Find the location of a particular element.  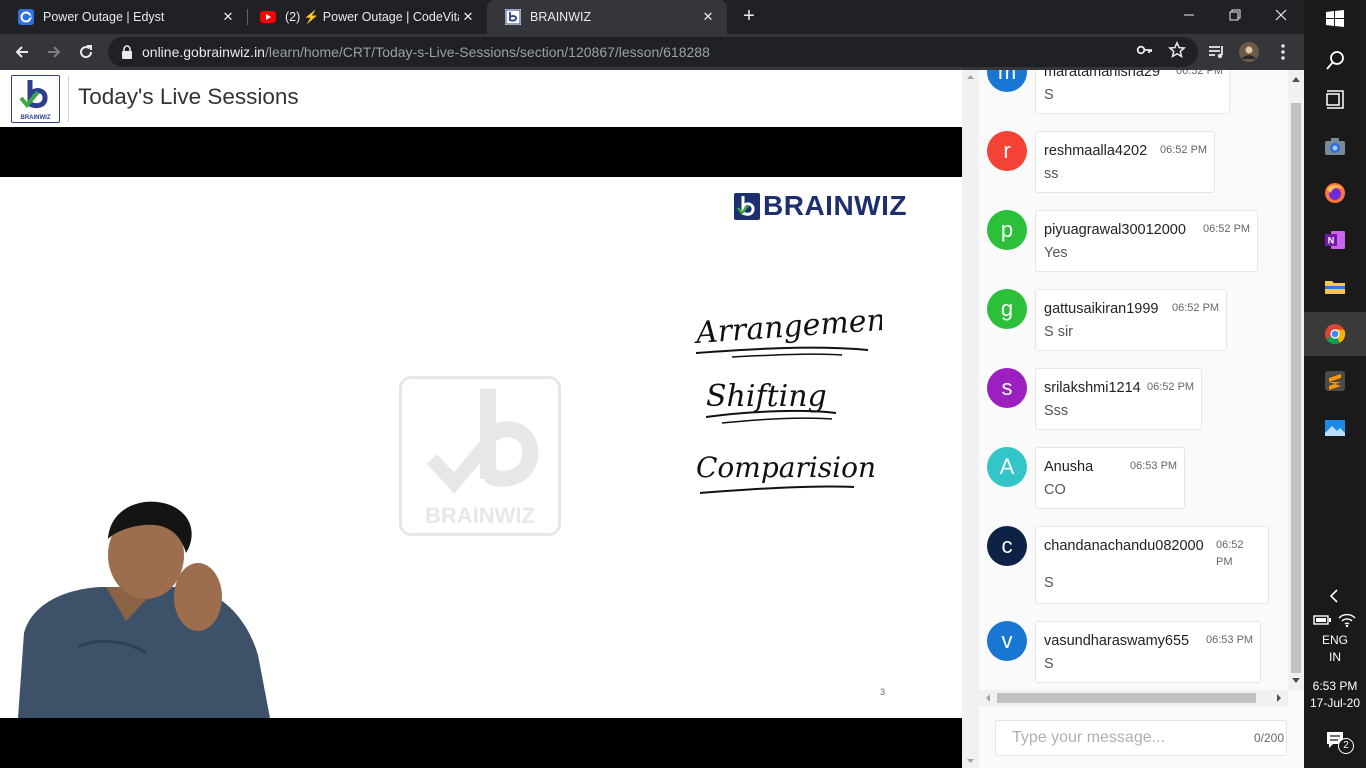

minimize-icon is located at coordinates (1189, 15).